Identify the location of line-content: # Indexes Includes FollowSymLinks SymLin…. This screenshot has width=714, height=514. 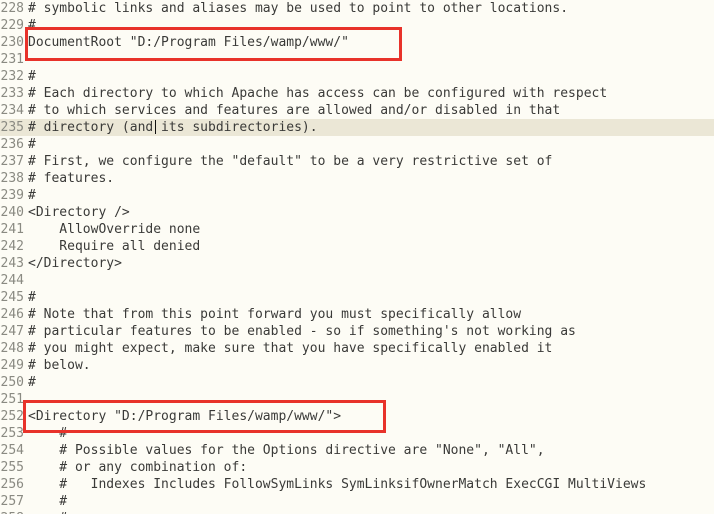
(335, 484).